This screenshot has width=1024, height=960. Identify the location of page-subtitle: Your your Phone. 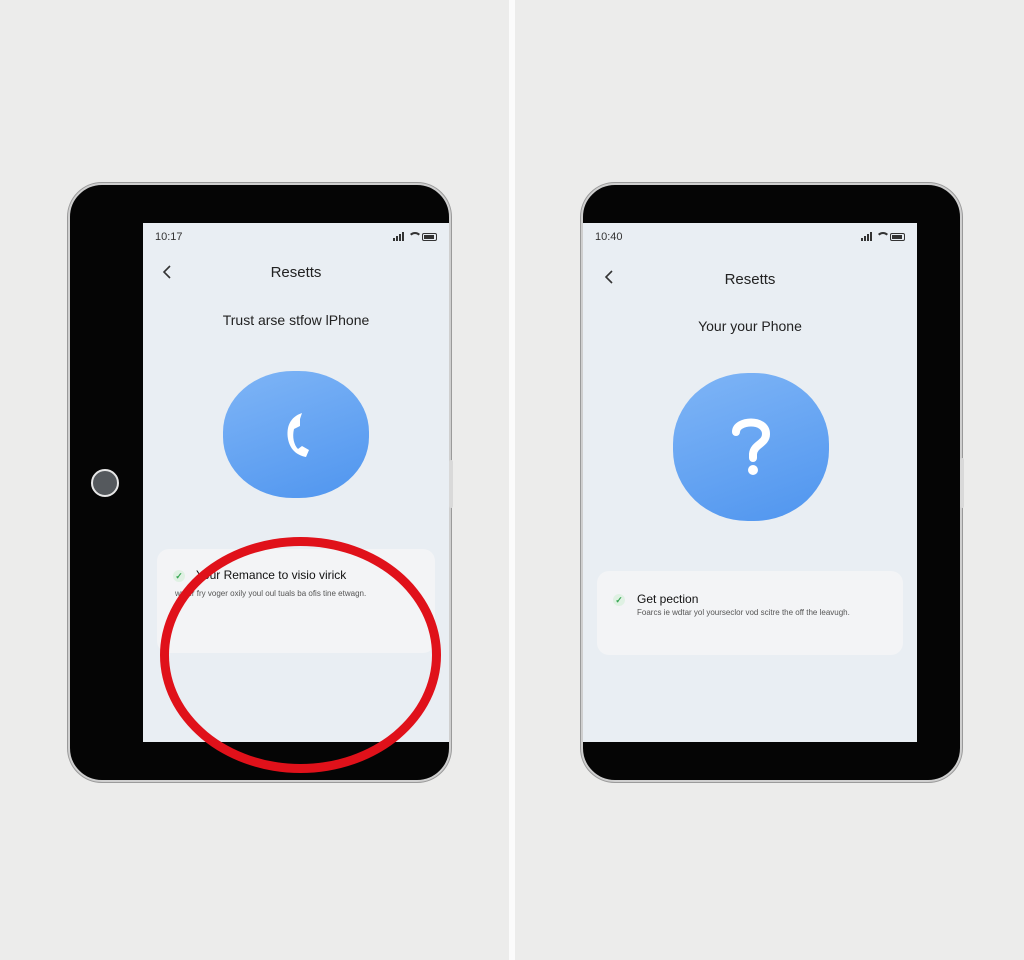
(750, 326).